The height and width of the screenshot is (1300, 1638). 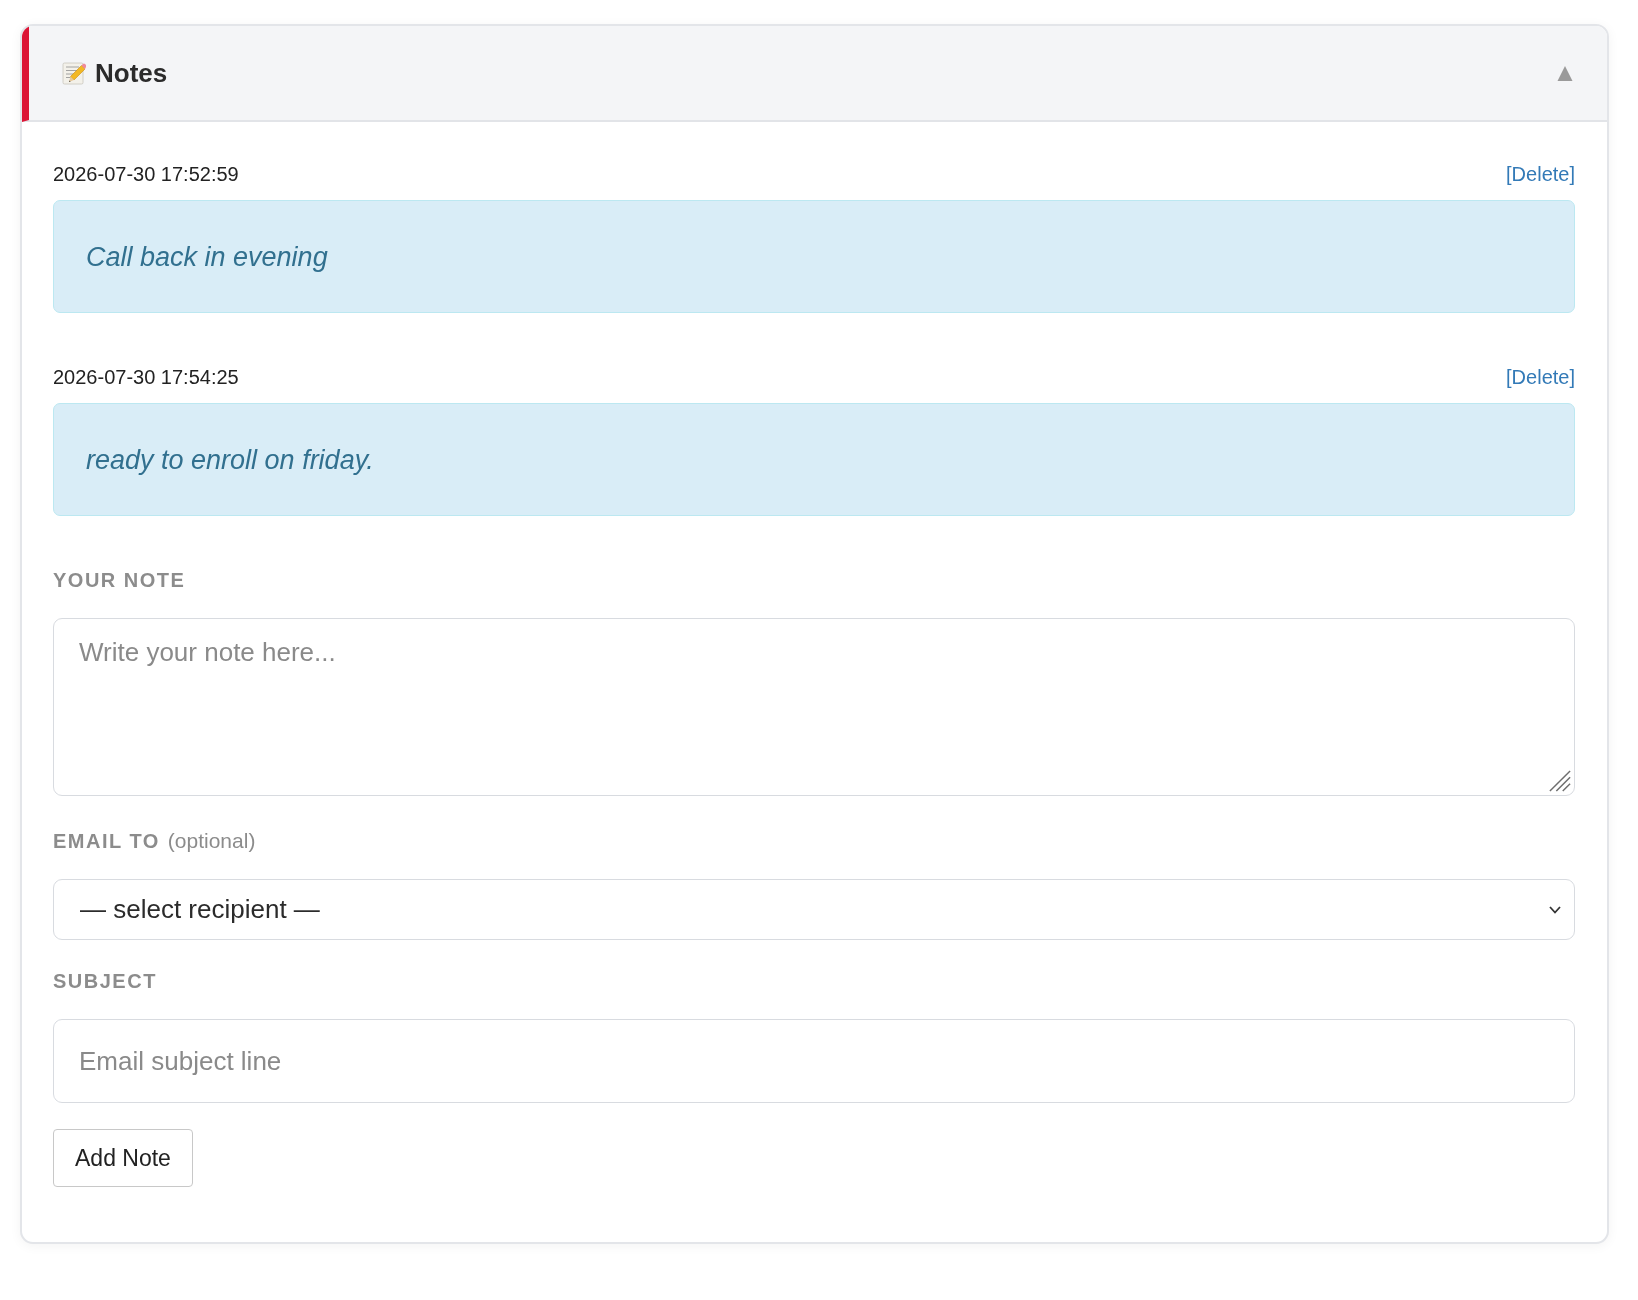 What do you see at coordinates (106, 841) in the screenshot?
I see `field-label: EMAIL TO` at bounding box center [106, 841].